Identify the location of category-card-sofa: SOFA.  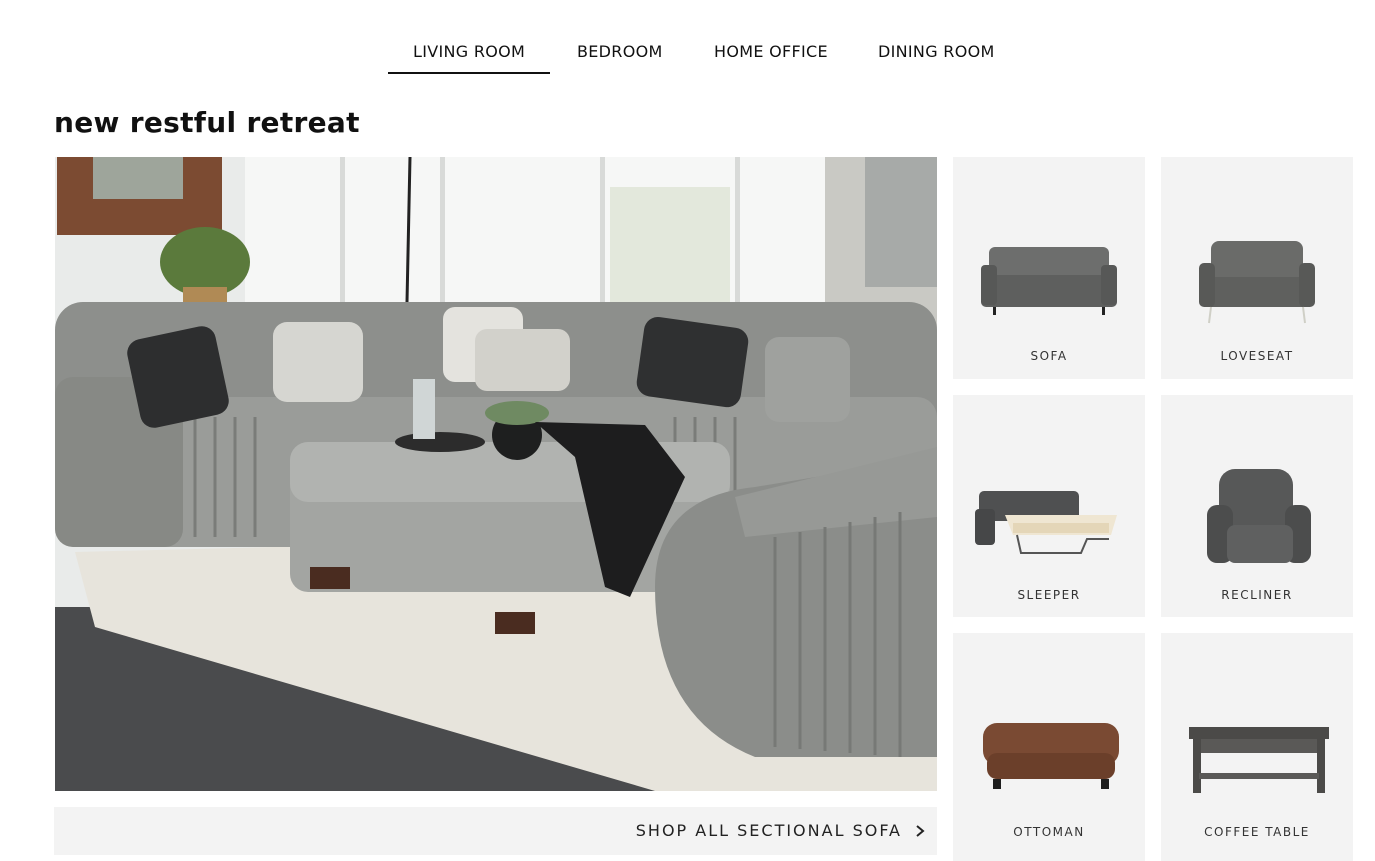
(1049, 268).